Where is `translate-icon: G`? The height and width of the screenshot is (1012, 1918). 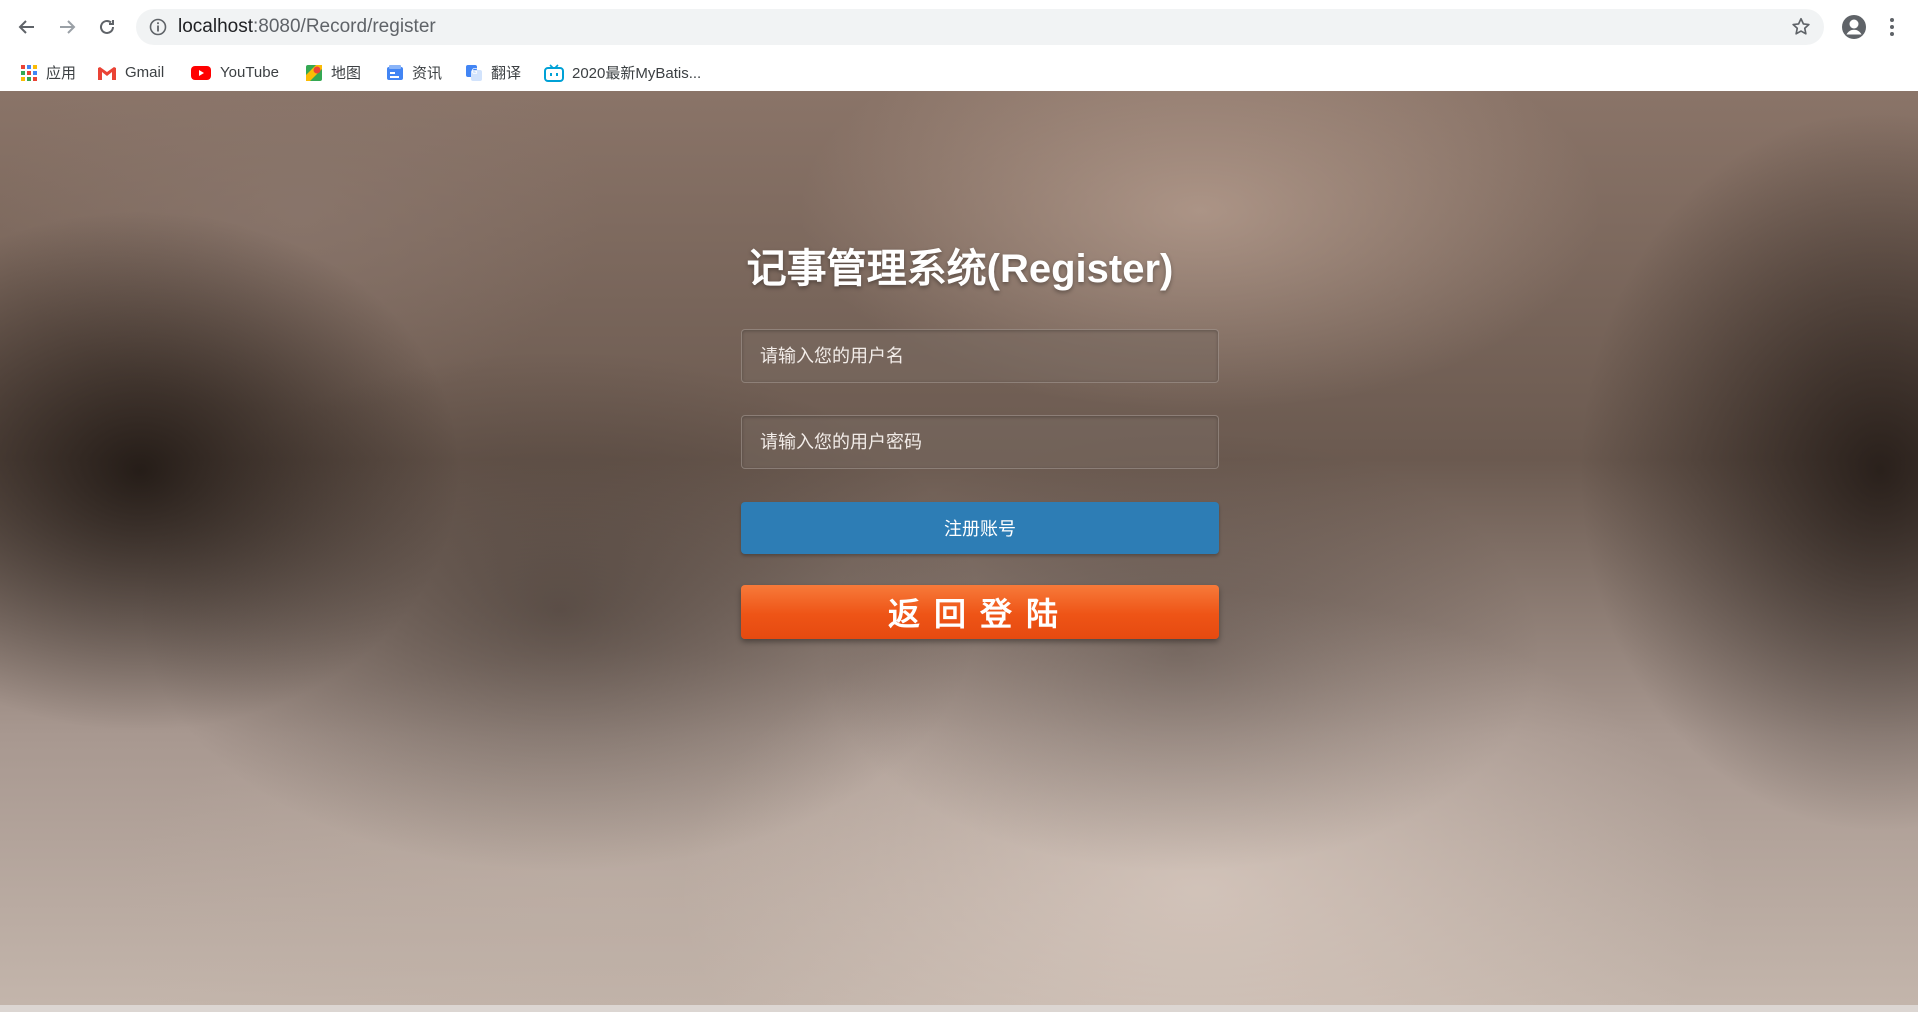
translate-icon: G is located at coordinates (474, 72).